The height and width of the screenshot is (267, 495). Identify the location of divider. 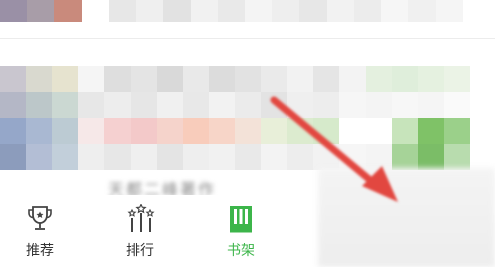
(247, 38).